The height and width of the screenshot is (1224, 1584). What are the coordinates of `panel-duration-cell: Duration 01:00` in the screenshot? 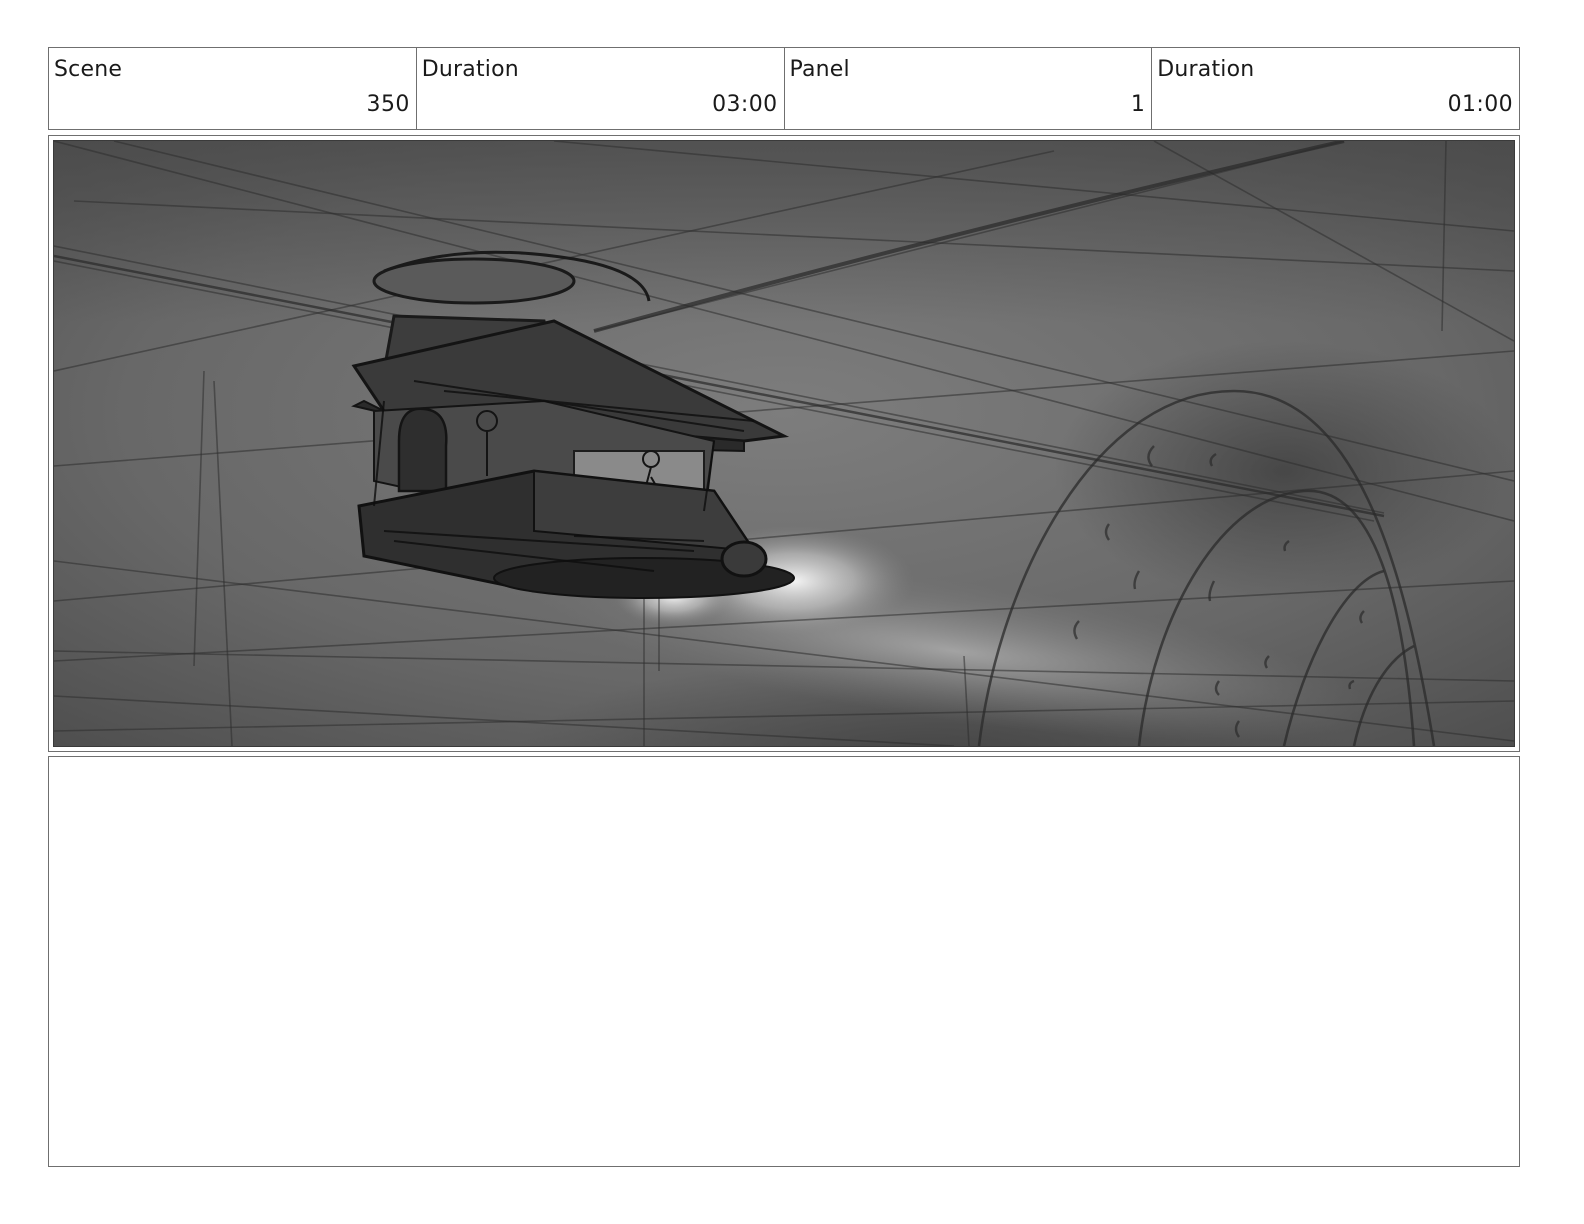 It's located at (1335, 88).